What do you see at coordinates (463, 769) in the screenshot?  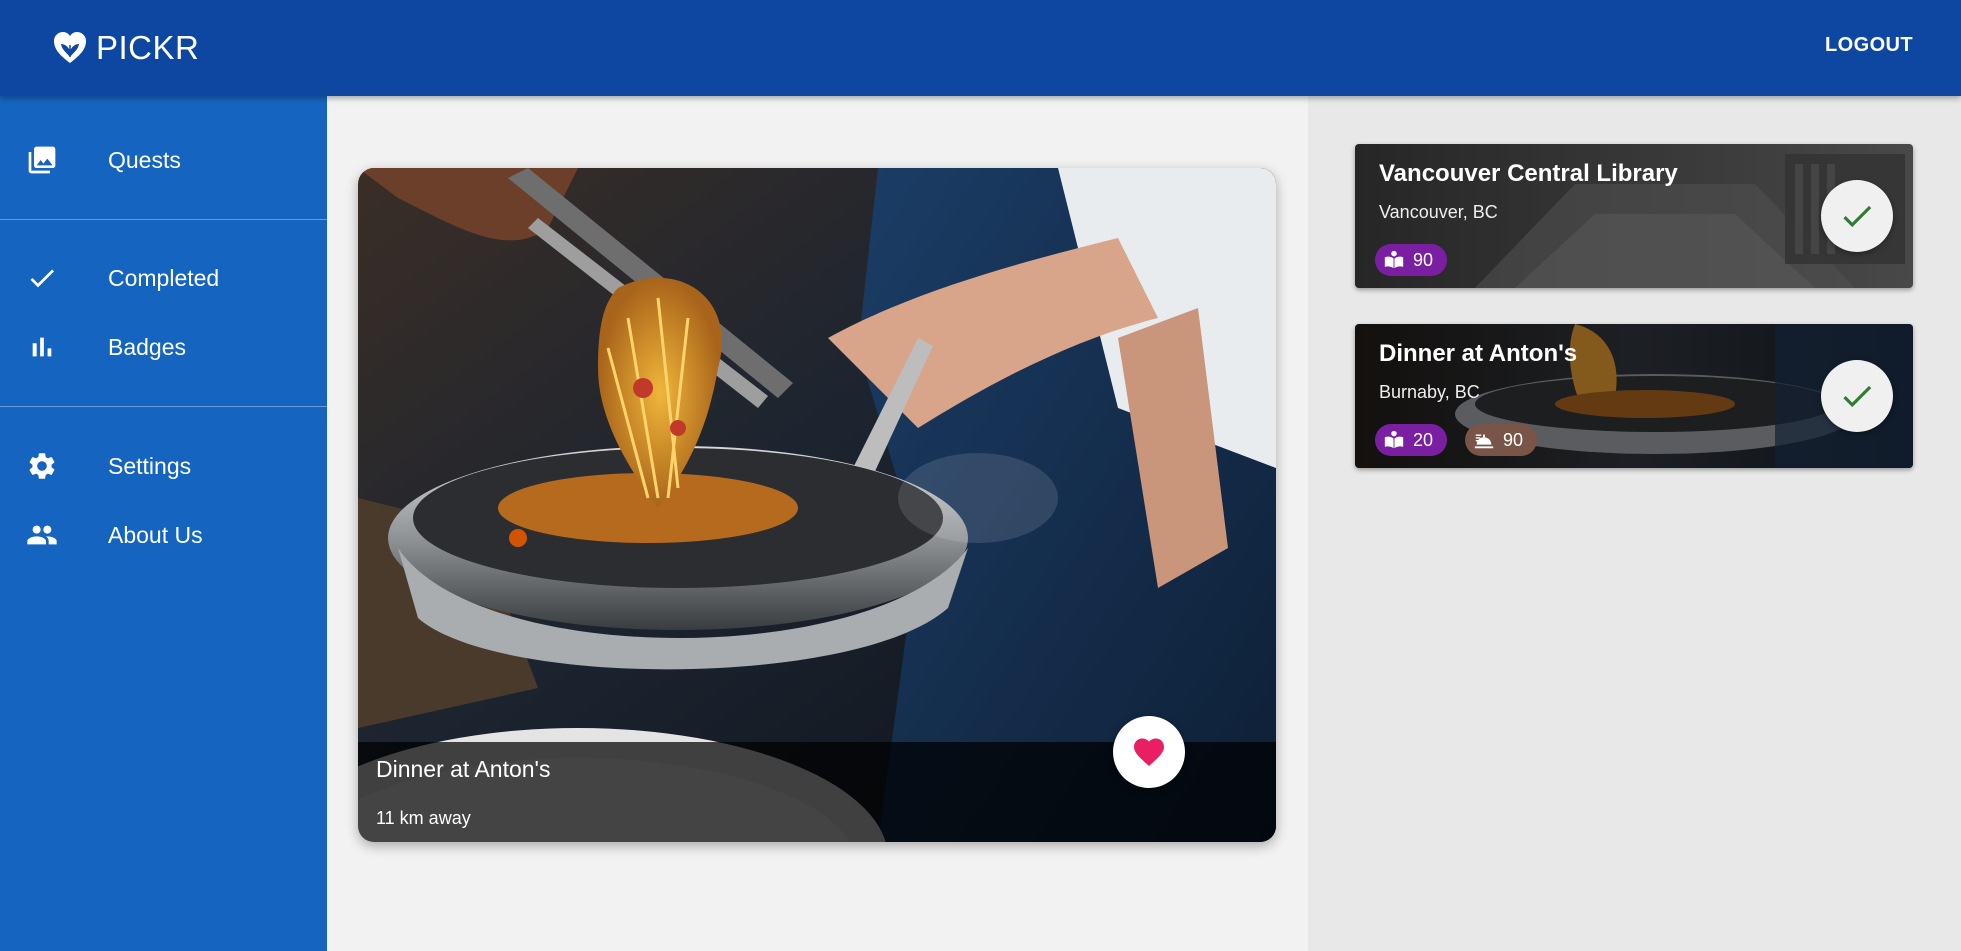 I see `quest-title: Dinner at Anton's` at bounding box center [463, 769].